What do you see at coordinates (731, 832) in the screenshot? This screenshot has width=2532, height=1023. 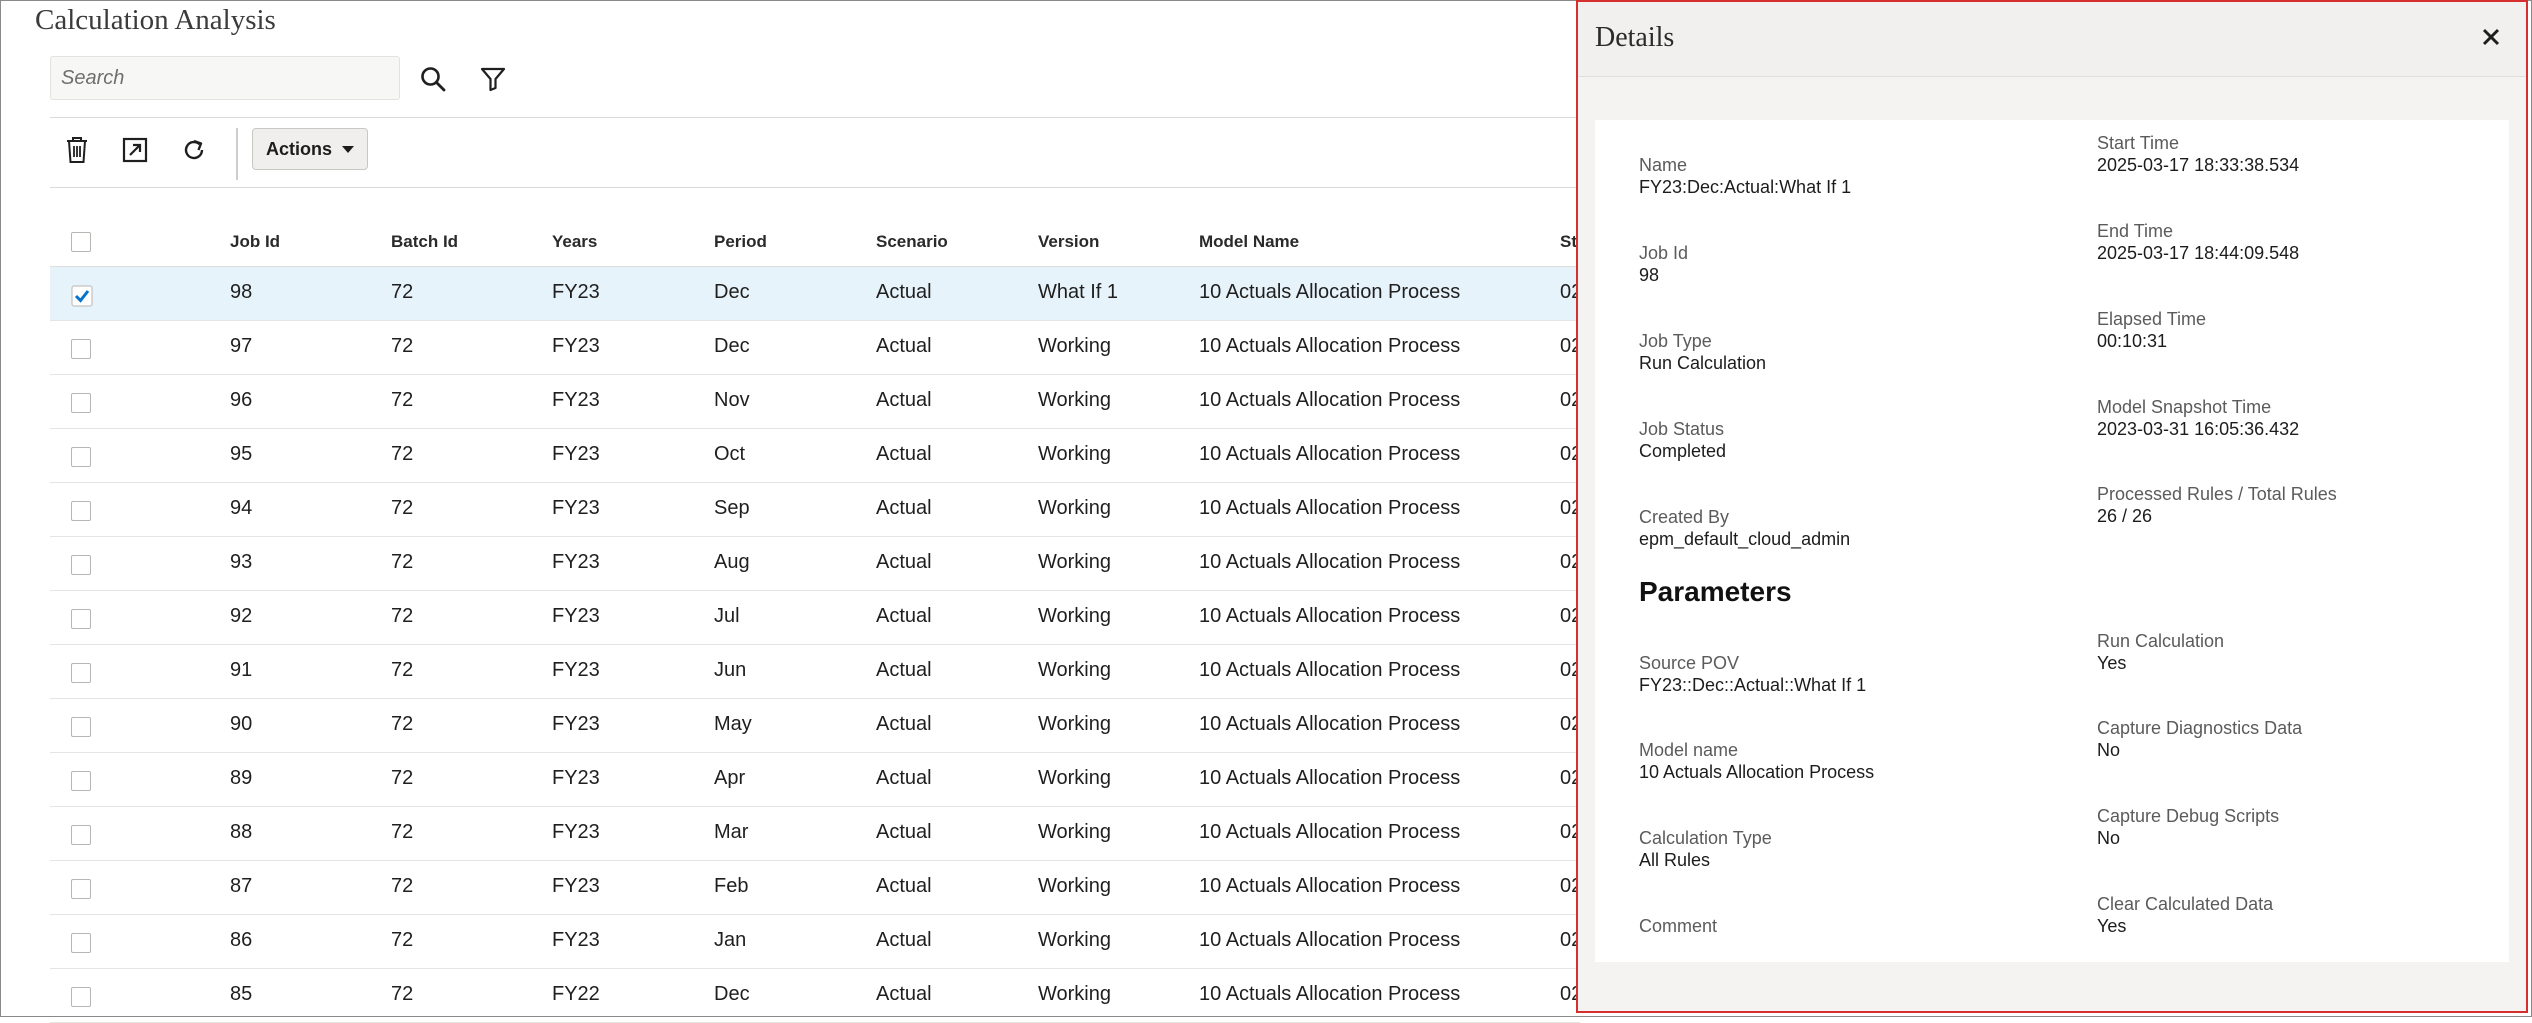 I see `period-cell: Mar` at bounding box center [731, 832].